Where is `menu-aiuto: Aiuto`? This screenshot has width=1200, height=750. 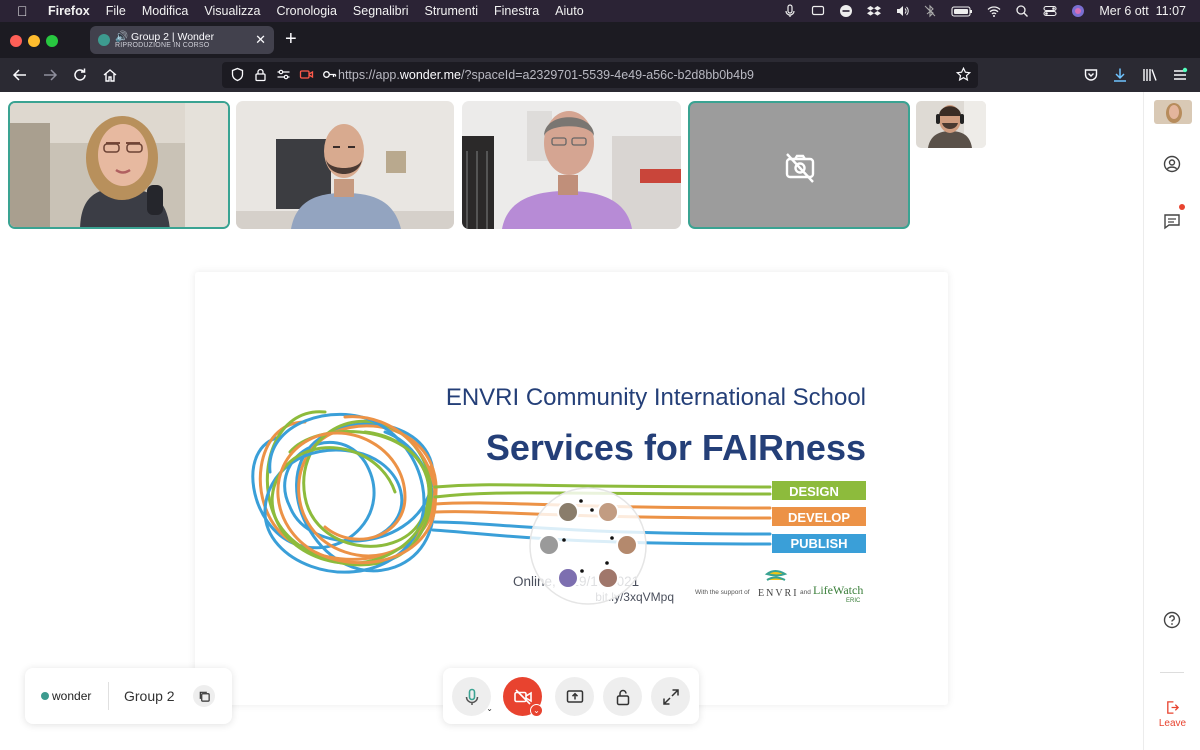
menu-aiuto: Aiuto is located at coordinates (569, 11).